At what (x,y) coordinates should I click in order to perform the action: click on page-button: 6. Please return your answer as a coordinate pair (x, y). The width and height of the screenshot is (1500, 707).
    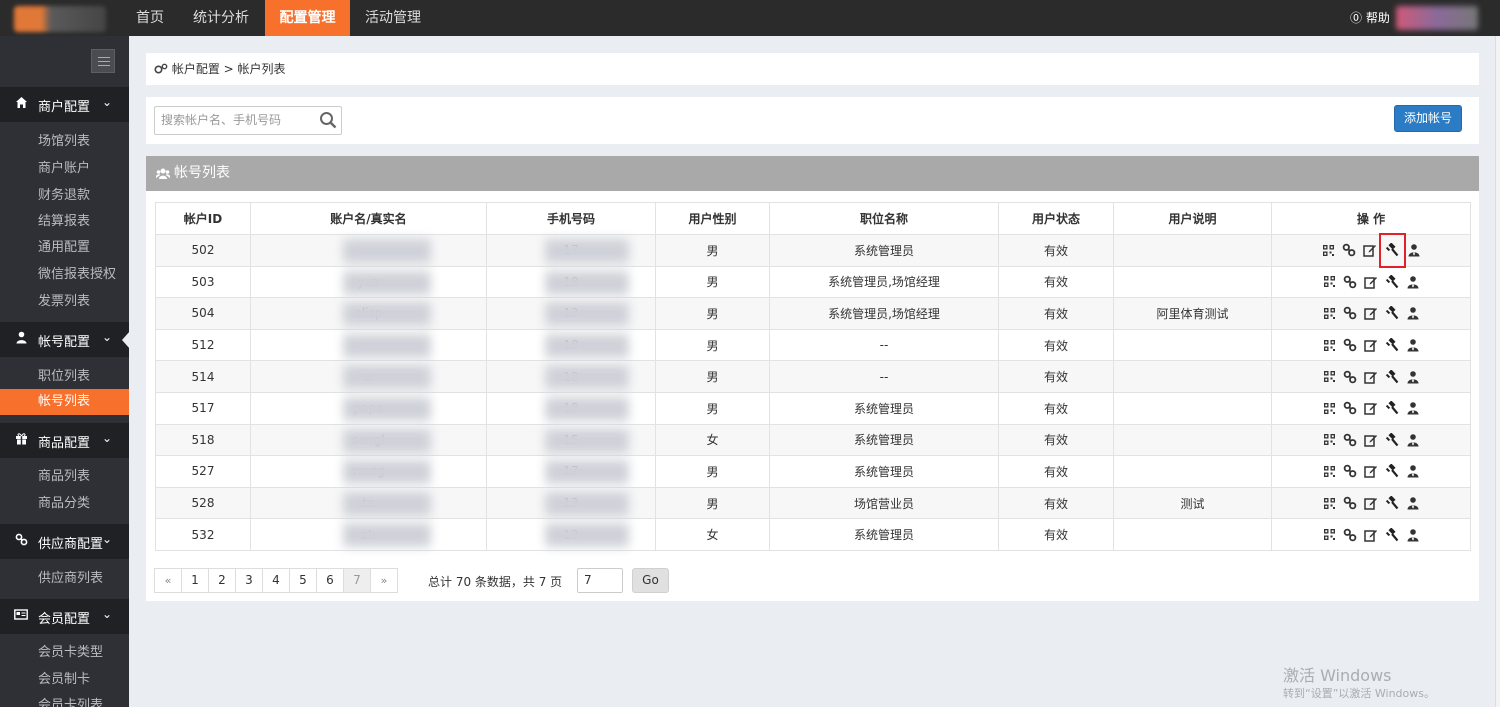
    Looking at the image, I should click on (330, 580).